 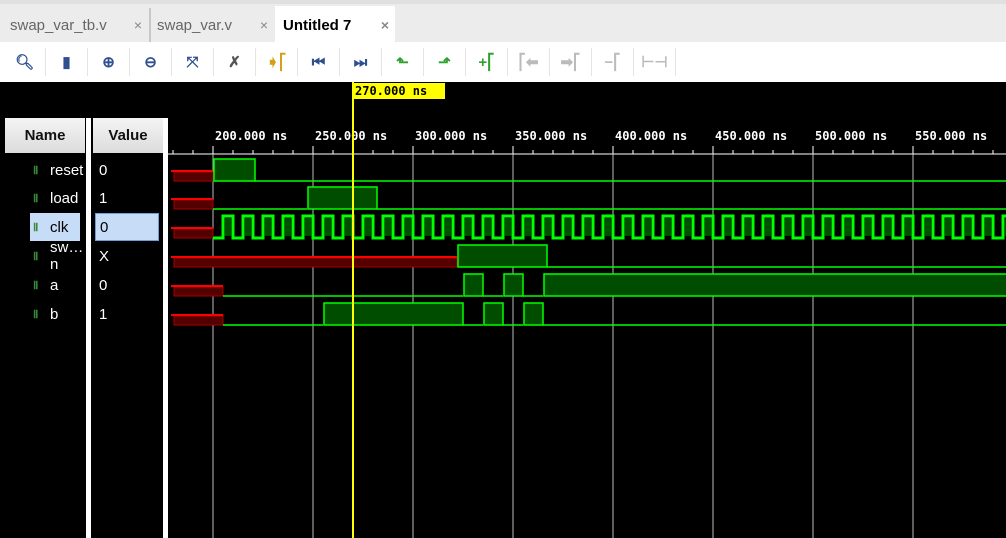 I want to click on search-button: 🔍︎, so click(x=25, y=62).